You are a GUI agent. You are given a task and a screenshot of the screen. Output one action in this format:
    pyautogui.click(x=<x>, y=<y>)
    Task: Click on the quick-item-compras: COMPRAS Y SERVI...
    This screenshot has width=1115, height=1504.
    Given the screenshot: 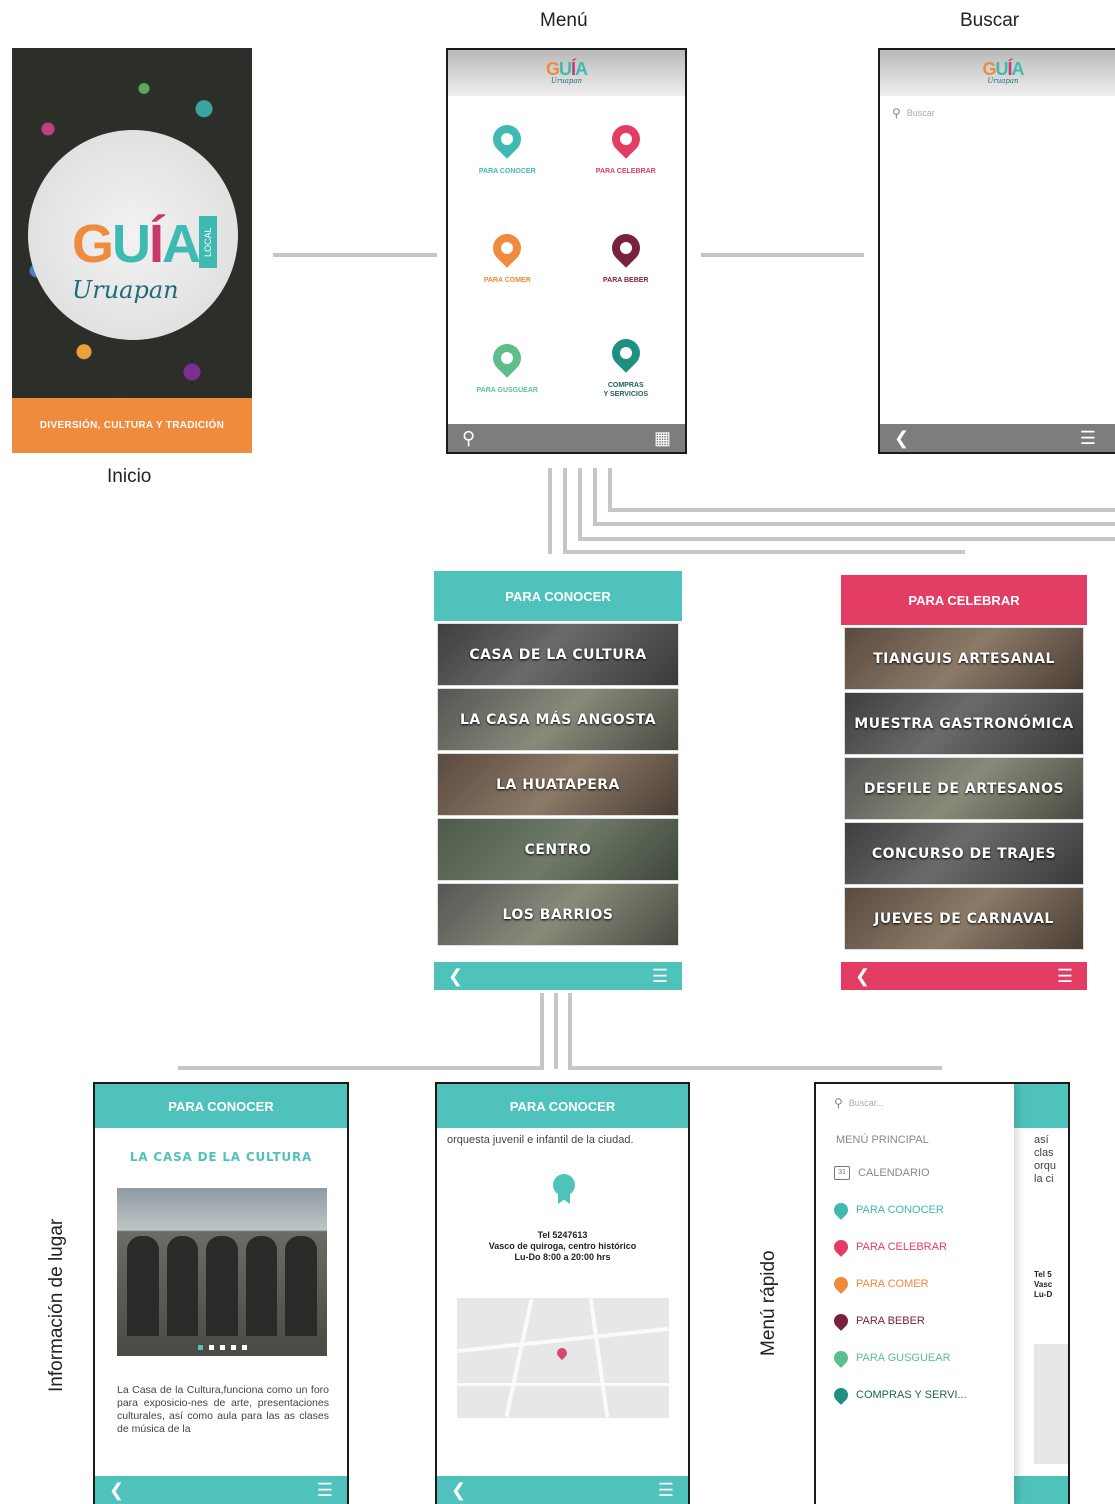 What is the action you would take?
    pyautogui.click(x=915, y=1394)
    